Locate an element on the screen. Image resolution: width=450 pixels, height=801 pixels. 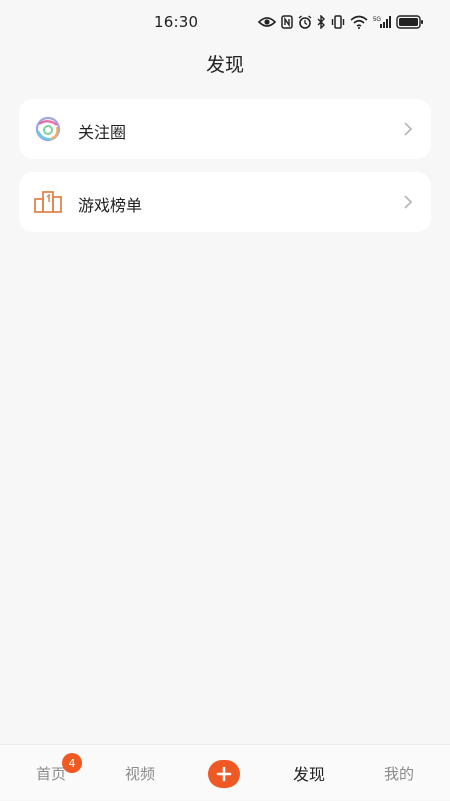
vibrate-icon is located at coordinates (338, 22).